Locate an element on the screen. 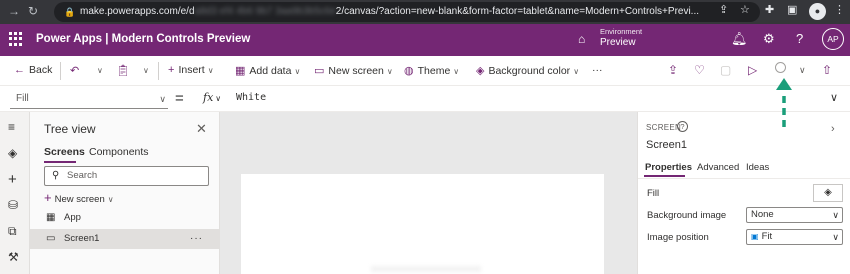  new-screen-button: + New screen ∨ is located at coordinates (79, 197).